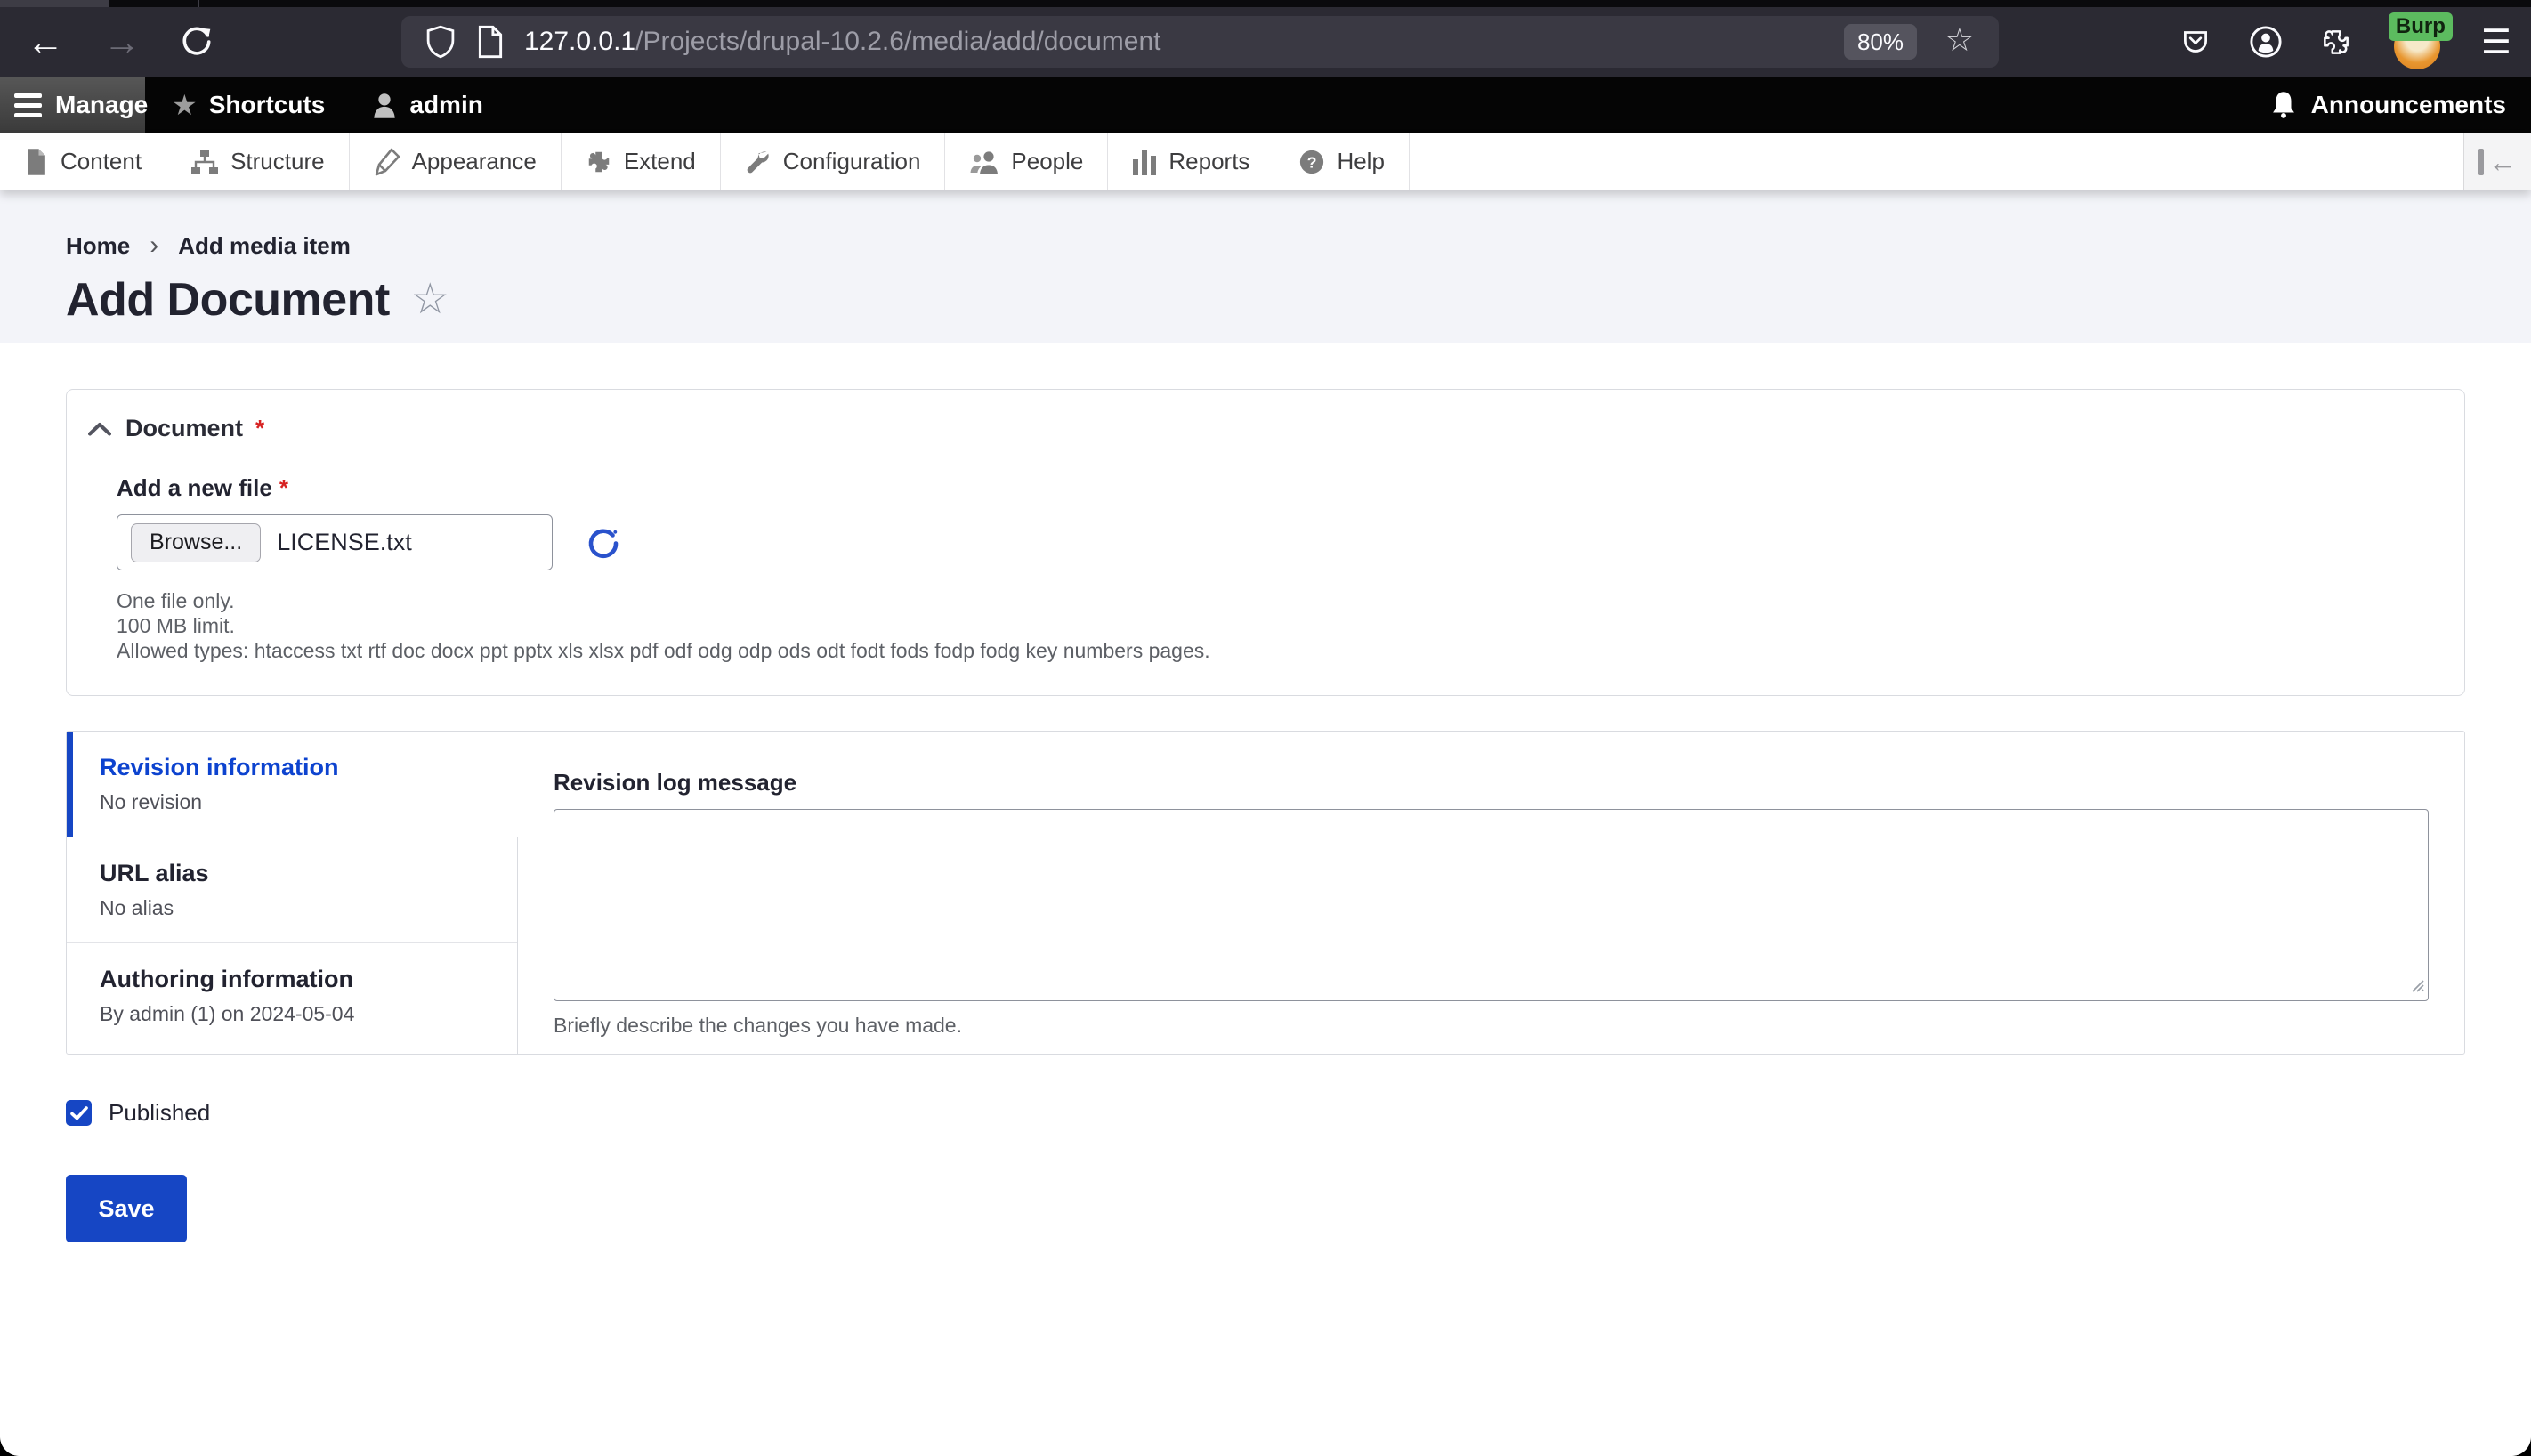 Image resolution: width=2531 pixels, height=1456 pixels. What do you see at coordinates (659, 161) in the screenshot?
I see `menu-label: Extend` at bounding box center [659, 161].